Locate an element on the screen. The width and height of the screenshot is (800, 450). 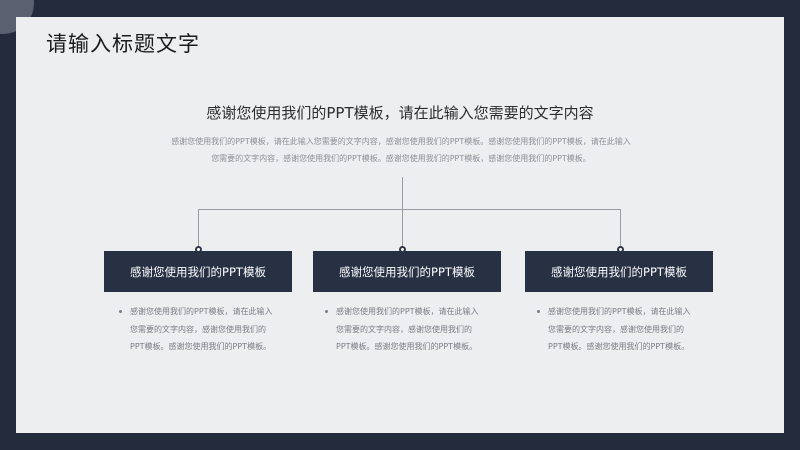
slide-title: 请输入标题文字 is located at coordinates (123, 44).